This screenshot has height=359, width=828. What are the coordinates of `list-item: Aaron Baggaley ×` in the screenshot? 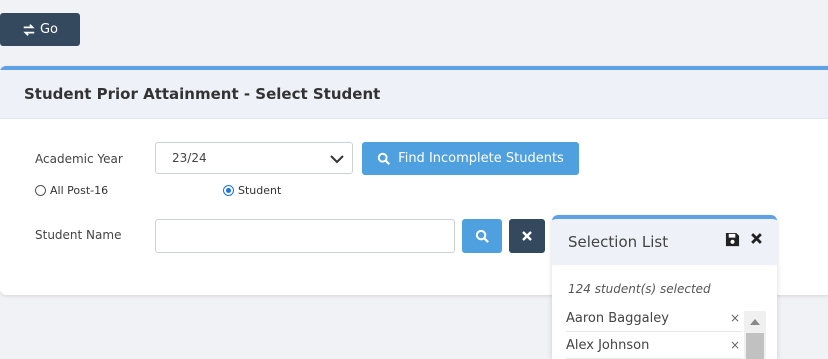 It's located at (654, 318).